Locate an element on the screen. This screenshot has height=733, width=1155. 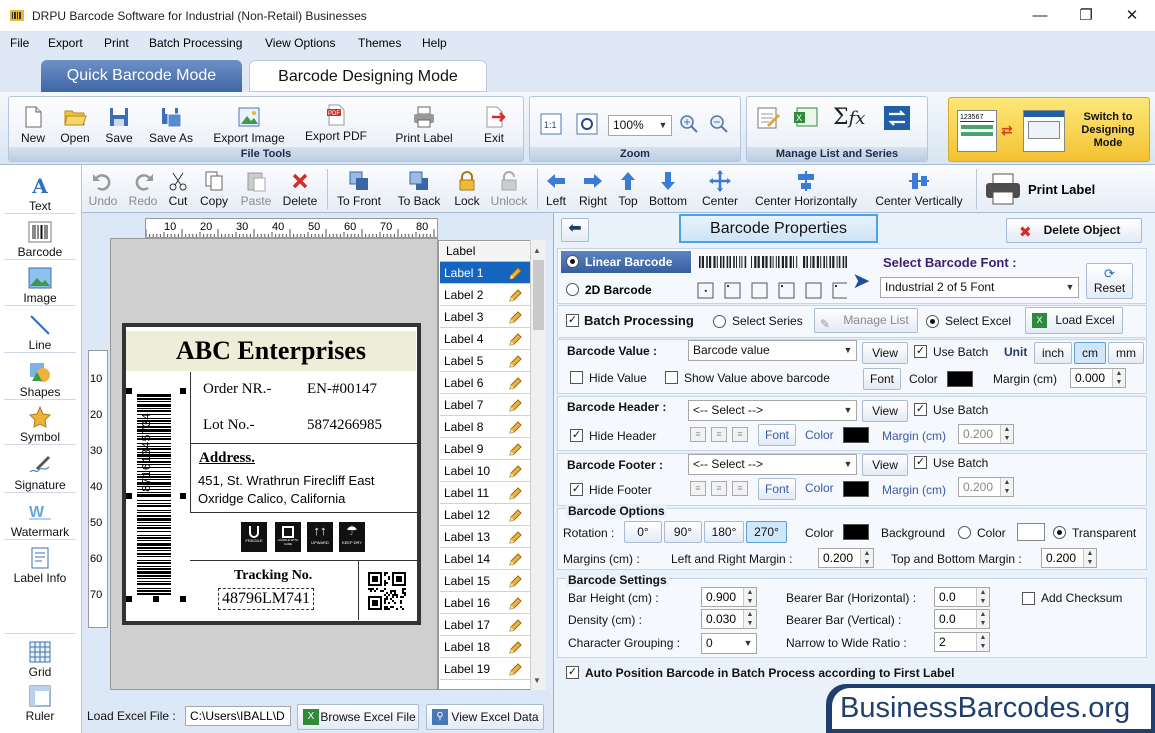
menu-view-options: View Options is located at coordinates (300, 43).